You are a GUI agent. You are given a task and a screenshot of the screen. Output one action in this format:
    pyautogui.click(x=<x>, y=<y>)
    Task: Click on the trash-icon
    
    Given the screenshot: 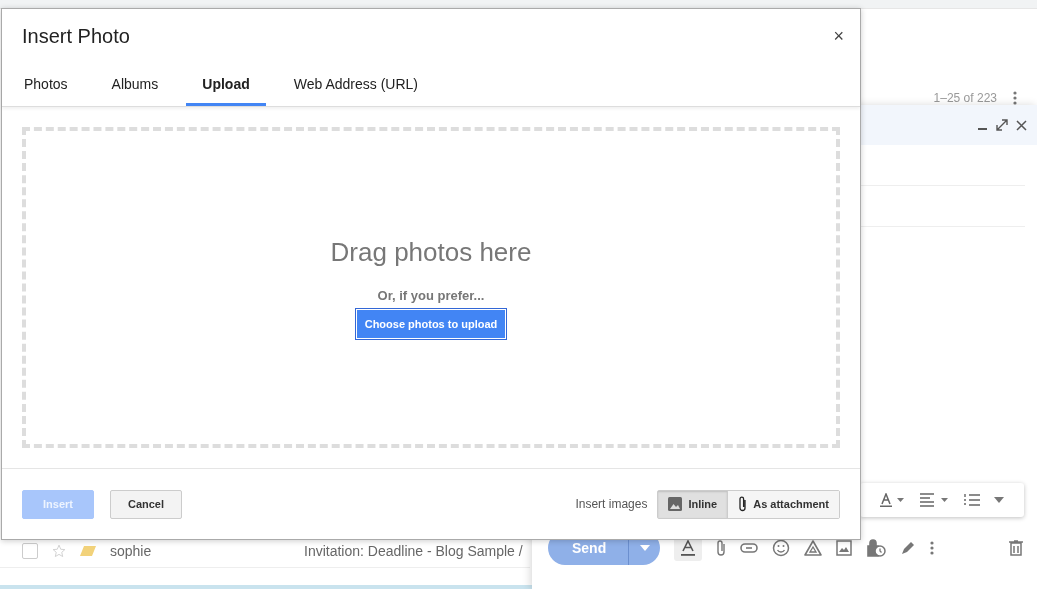 What is the action you would take?
    pyautogui.click(x=1016, y=548)
    